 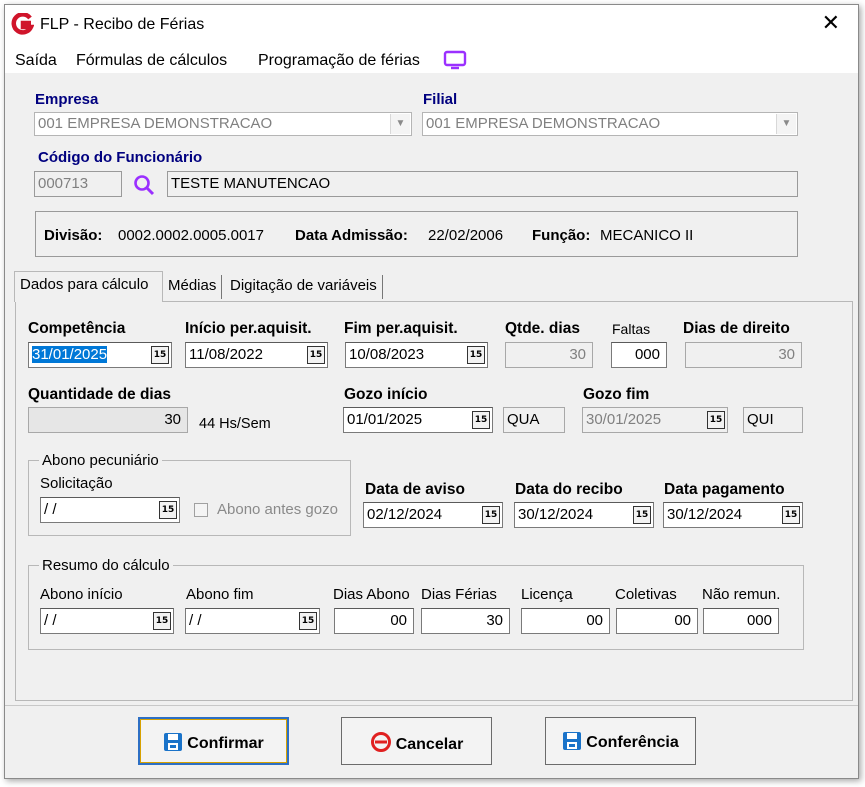 I want to click on dias-direito-label: Dias de direito, so click(x=736, y=328).